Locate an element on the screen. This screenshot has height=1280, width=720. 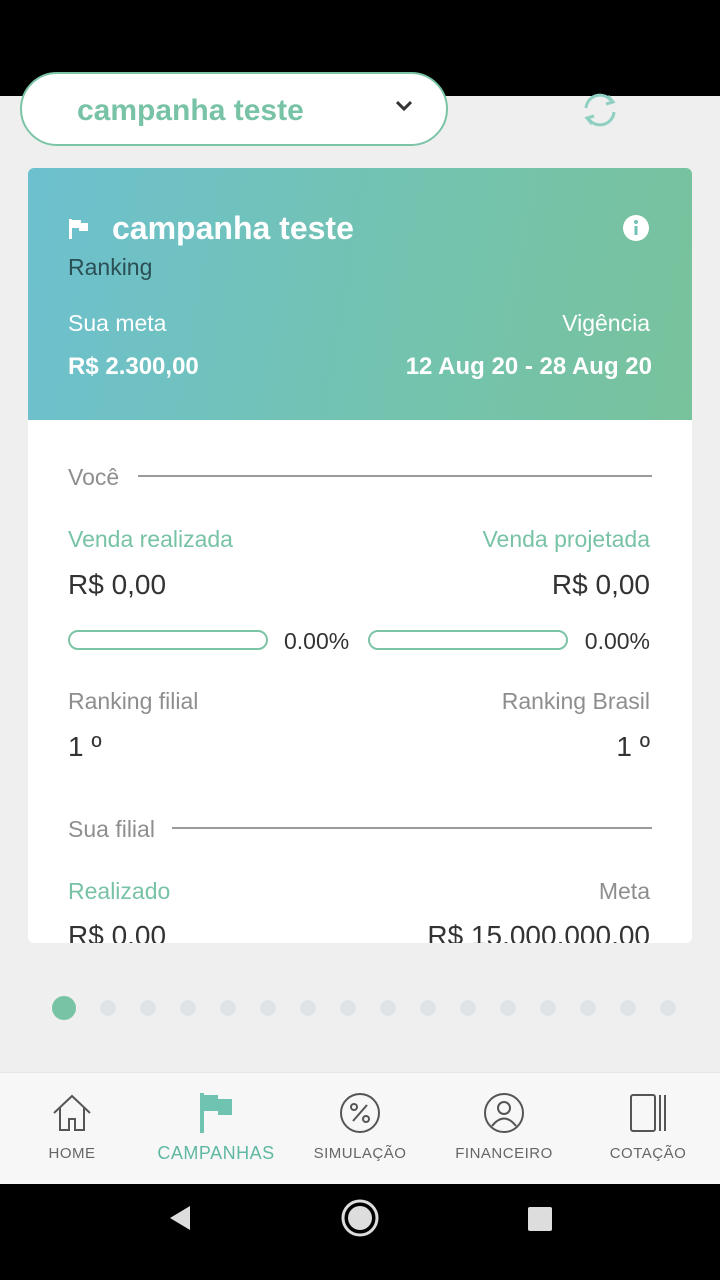
nav-simulacao: SIMULAÇÃO is located at coordinates (360, 1129).